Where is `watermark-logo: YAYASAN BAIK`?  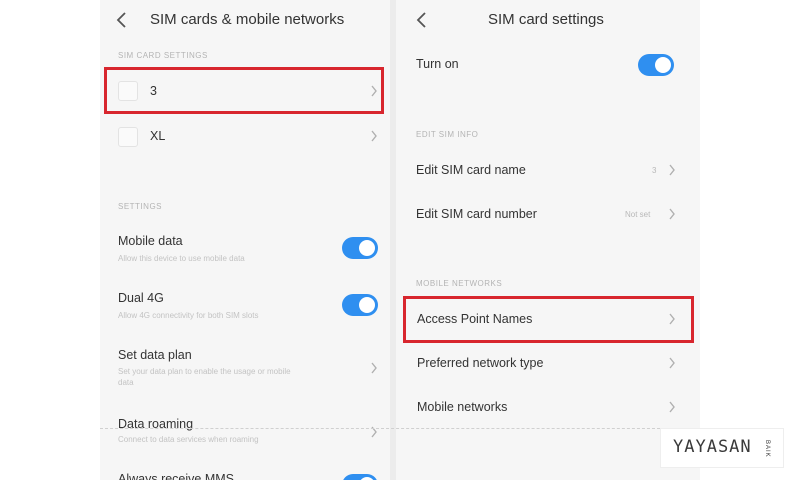 watermark-logo: YAYASAN BAIK is located at coordinates (722, 448).